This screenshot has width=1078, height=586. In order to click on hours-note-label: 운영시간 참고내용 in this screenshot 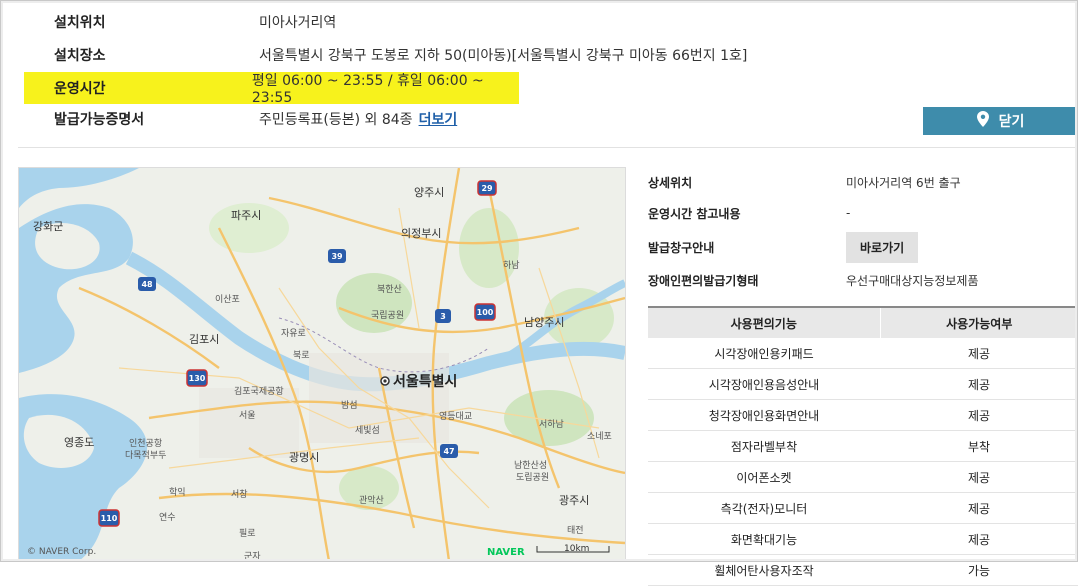, I will do `click(694, 213)`.